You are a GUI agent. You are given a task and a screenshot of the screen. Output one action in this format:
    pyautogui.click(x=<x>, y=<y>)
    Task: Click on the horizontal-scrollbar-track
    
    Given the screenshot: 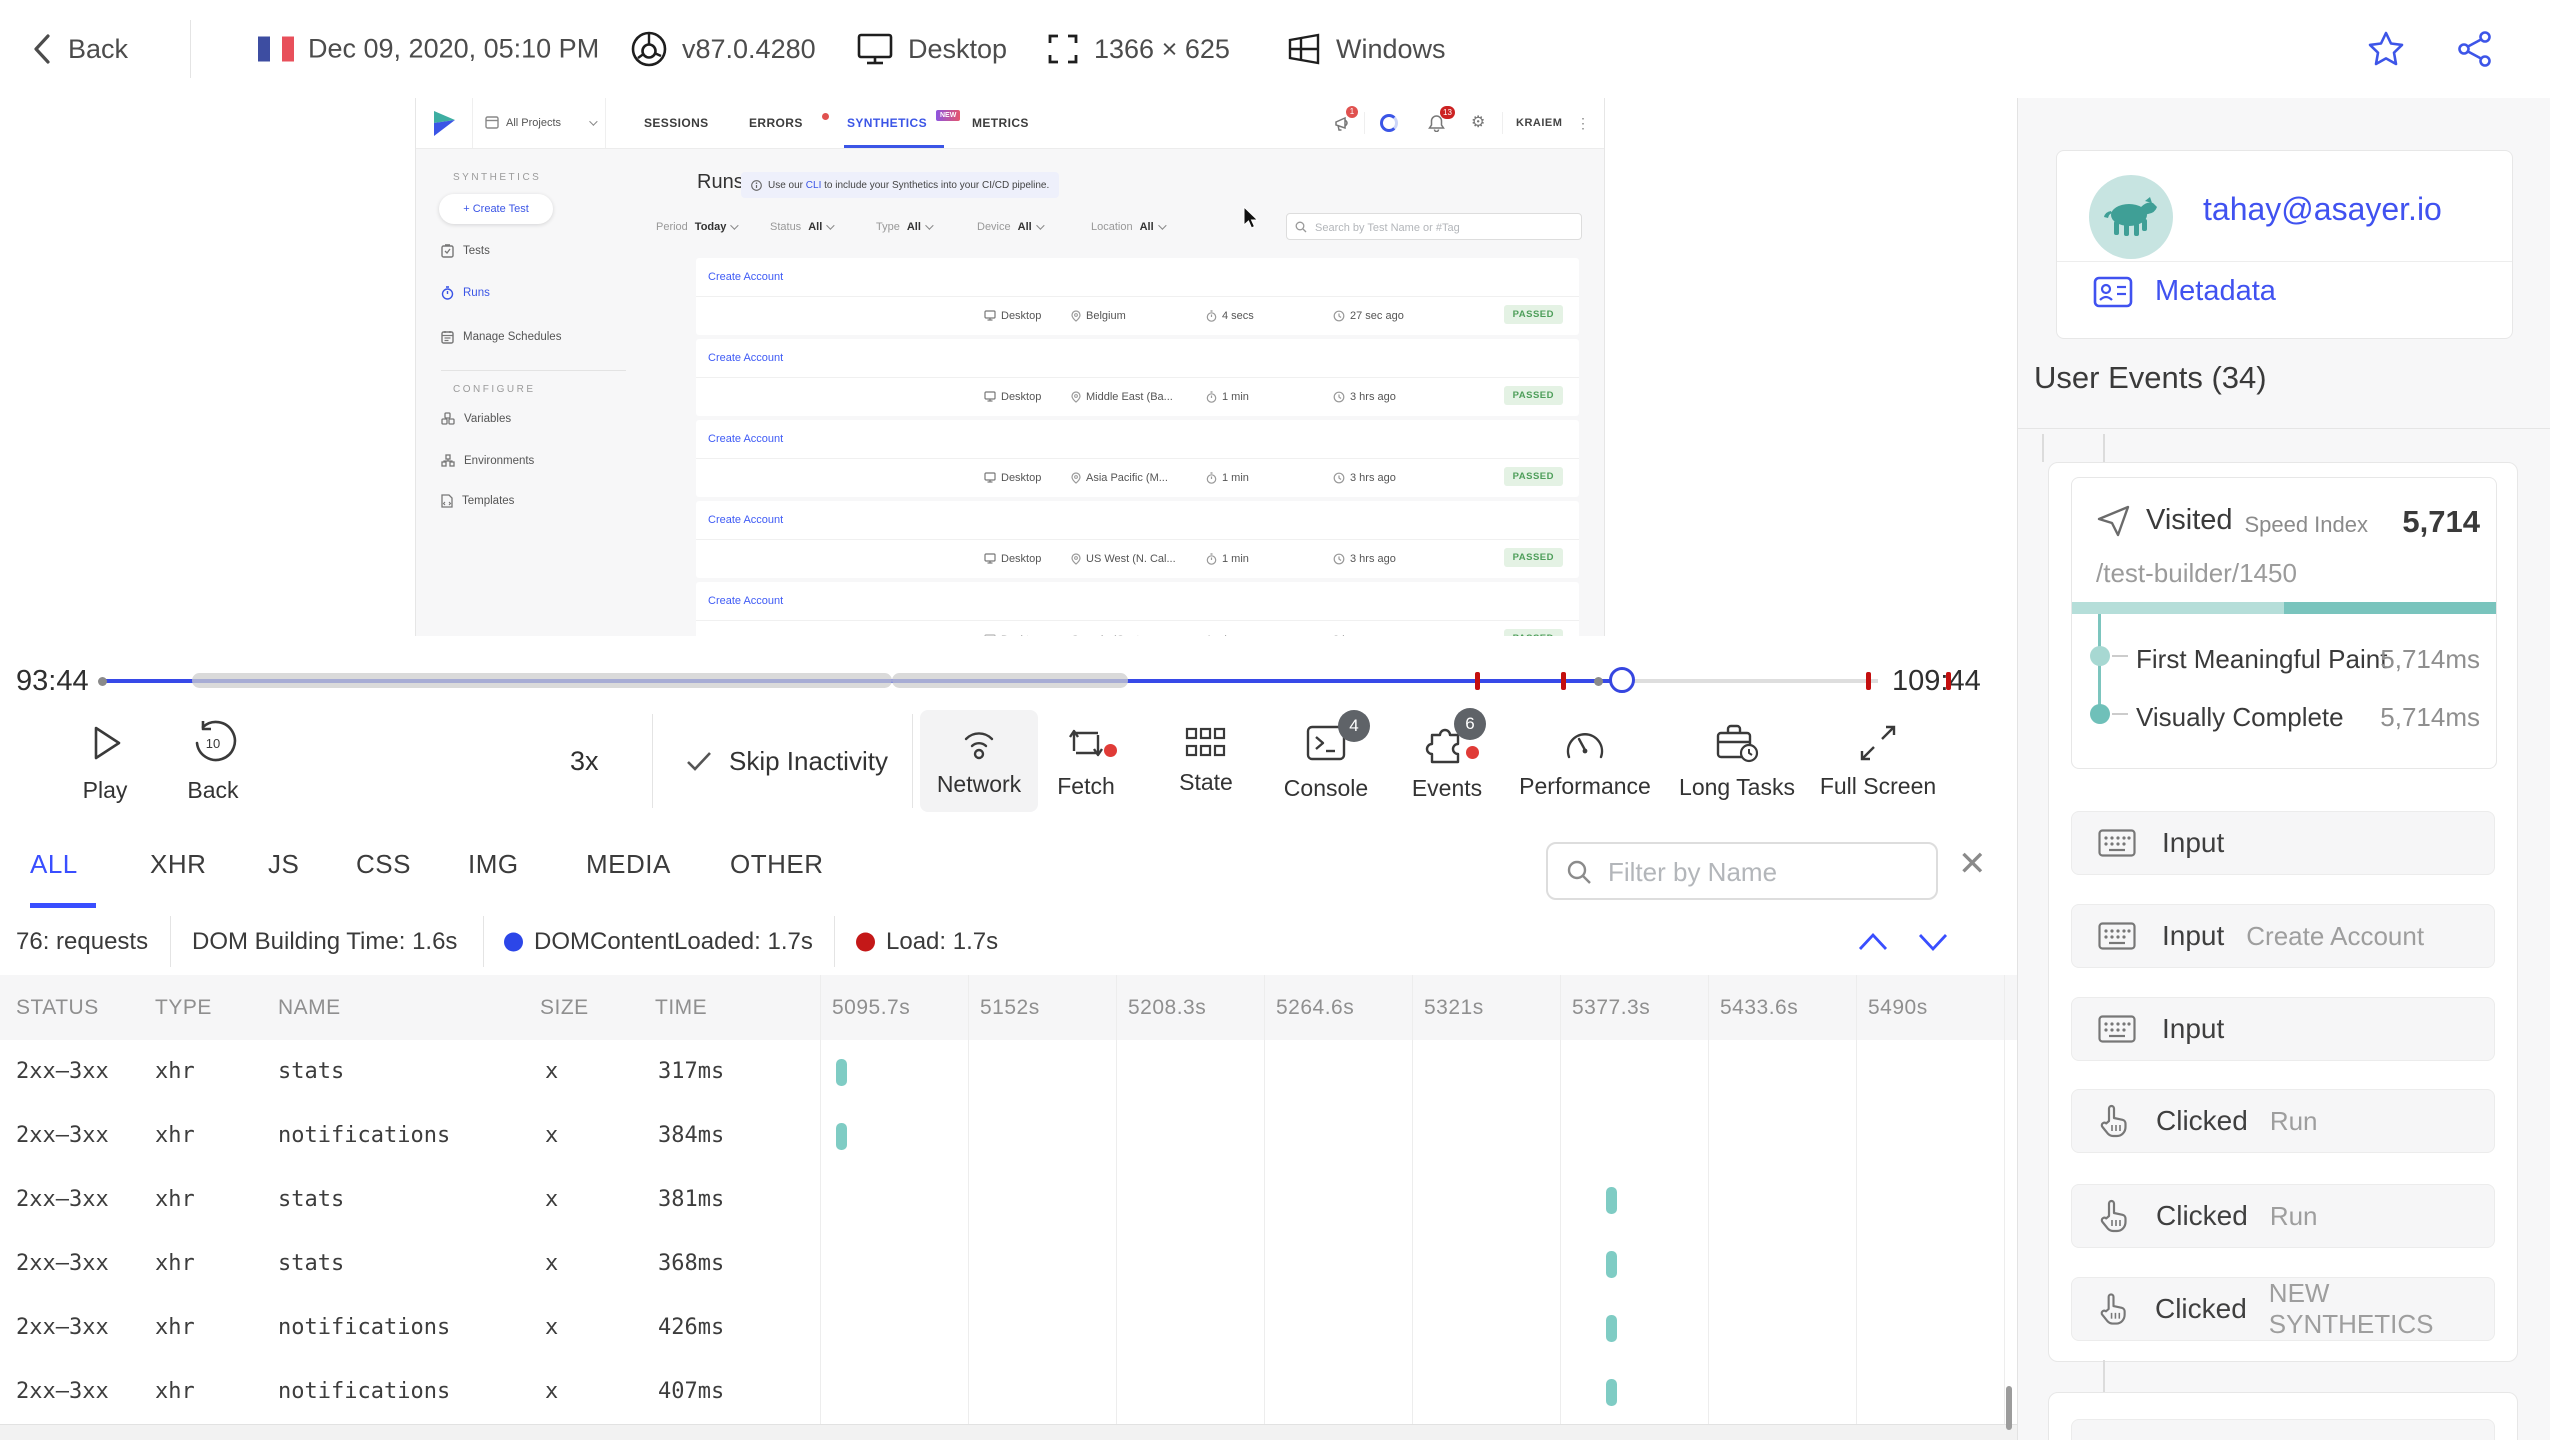 What is the action you would take?
    pyautogui.click(x=1008, y=1432)
    